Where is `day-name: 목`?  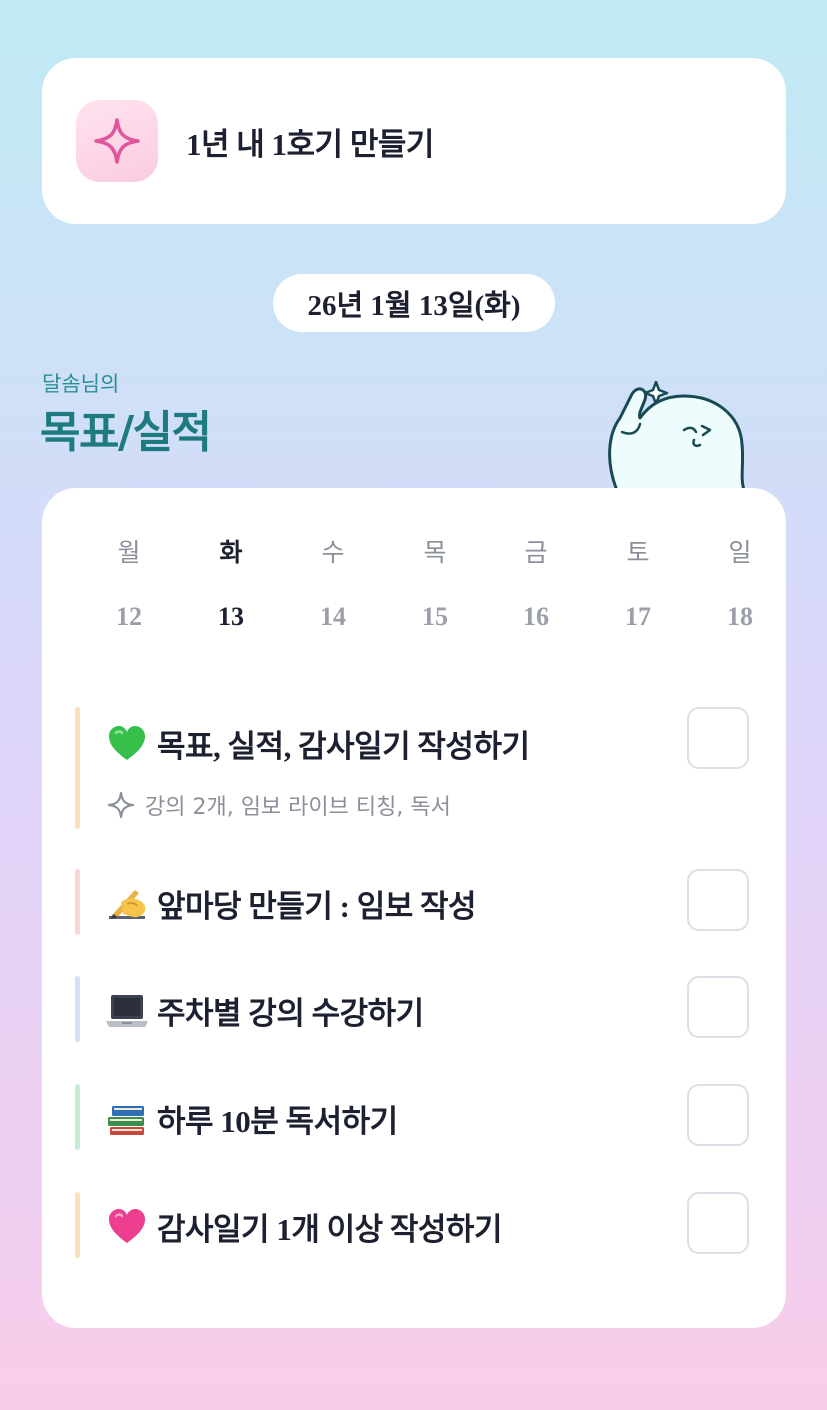
day-name: 목 is located at coordinates (435, 552).